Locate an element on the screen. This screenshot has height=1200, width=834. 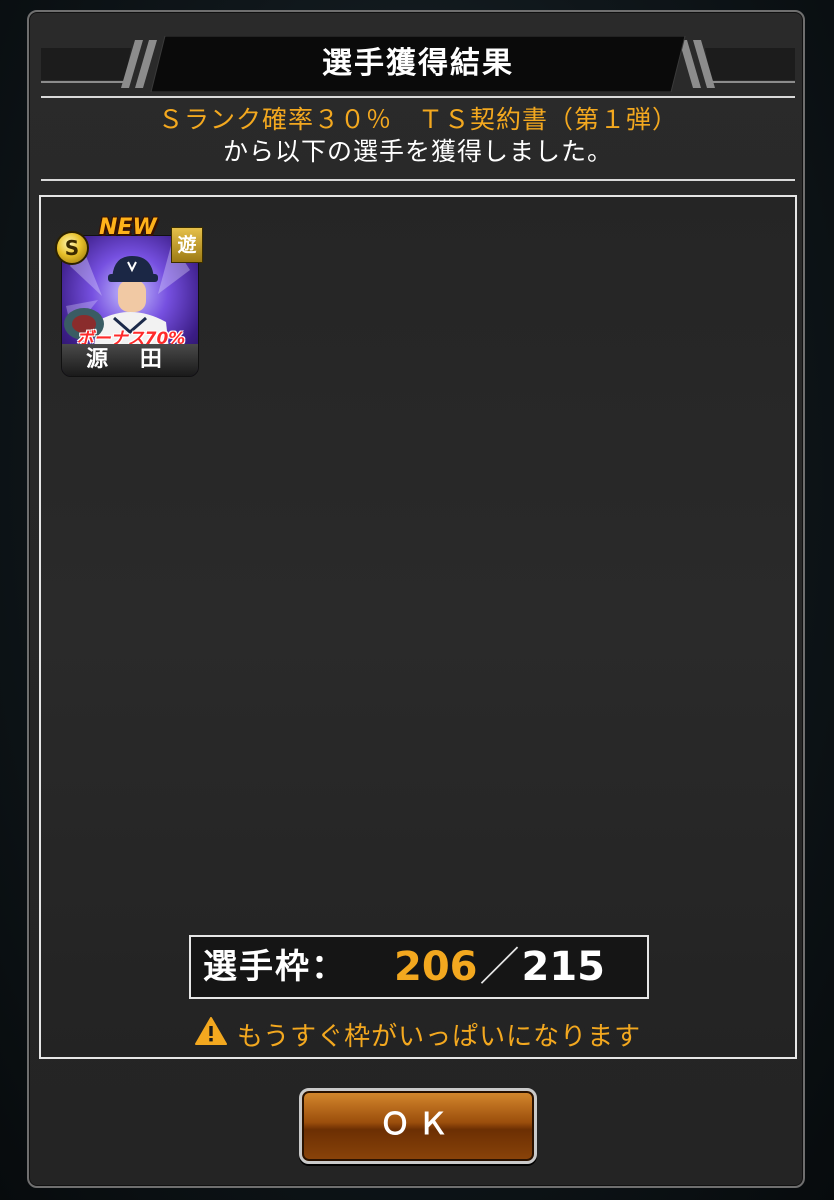
new-badge: NEW is located at coordinates (128, 227).